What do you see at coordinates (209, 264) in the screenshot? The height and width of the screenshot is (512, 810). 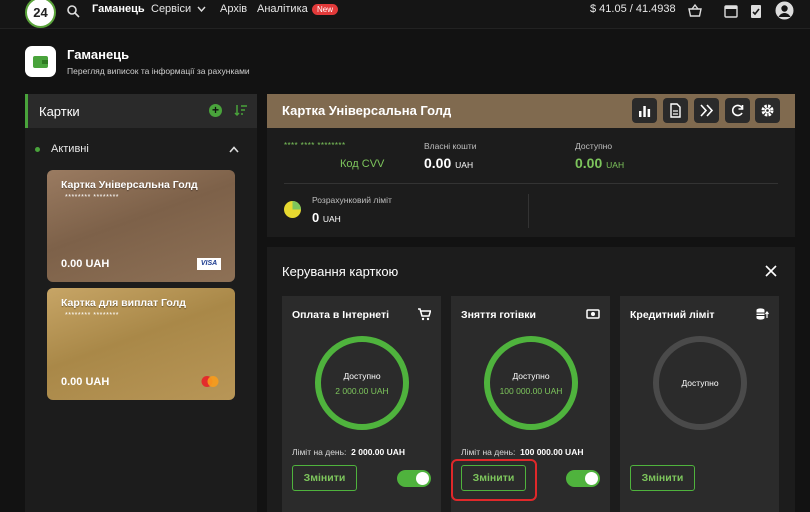 I see `visa-logo-icon: VISA` at bounding box center [209, 264].